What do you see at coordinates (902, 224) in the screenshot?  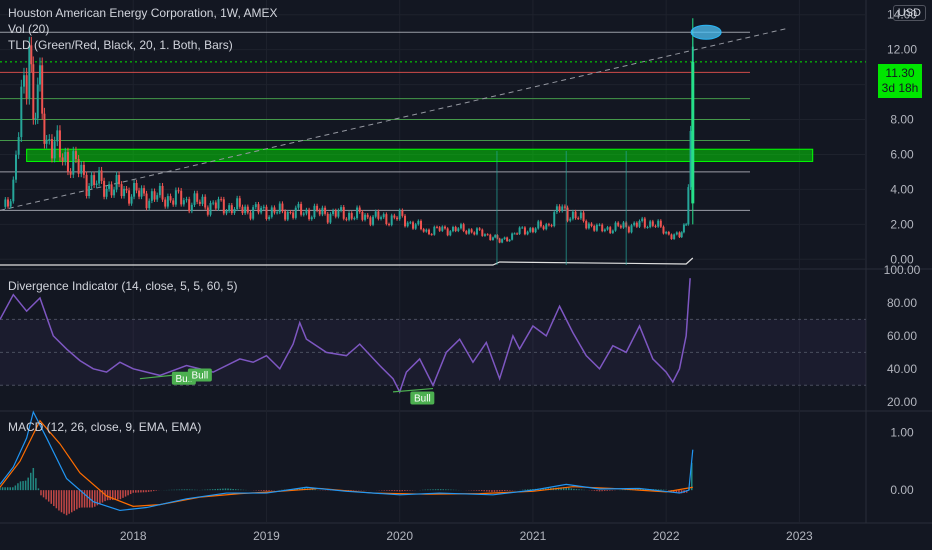 I see `price-tick-label: 2.00` at bounding box center [902, 224].